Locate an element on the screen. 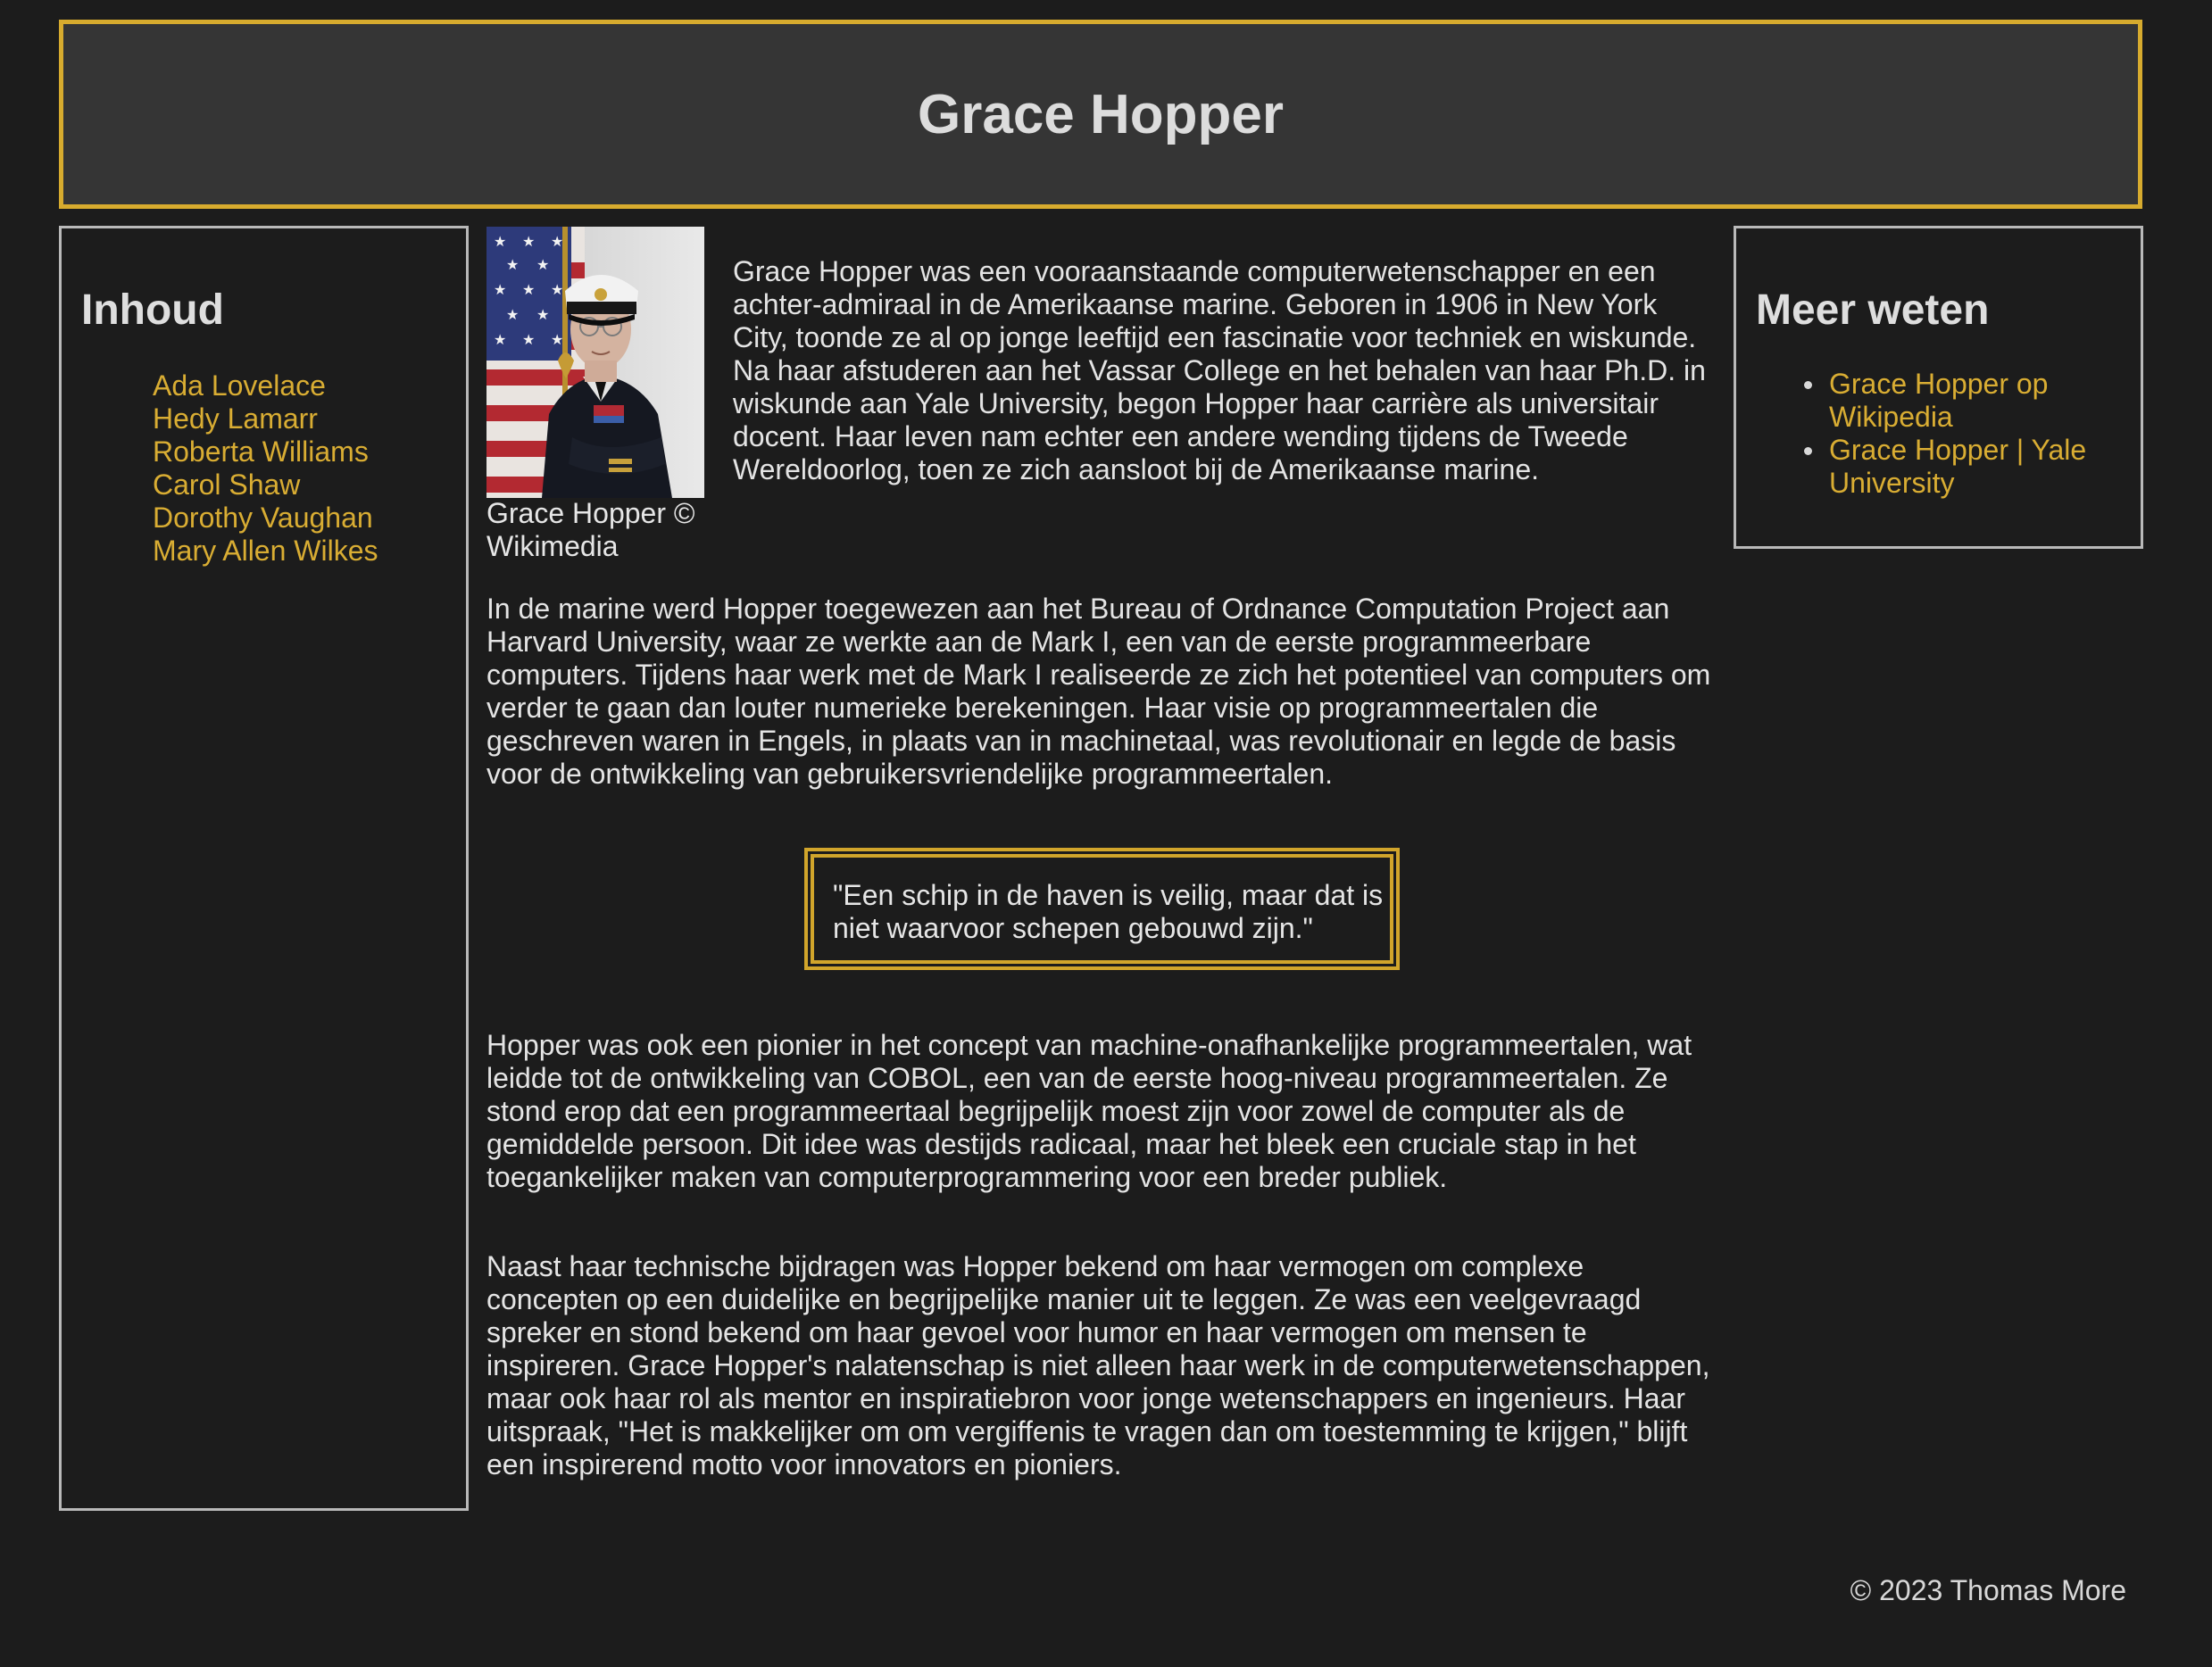 The height and width of the screenshot is (1667, 2212). learn-more-item: Grace Hopper op Wikipedia is located at coordinates (1953, 401).